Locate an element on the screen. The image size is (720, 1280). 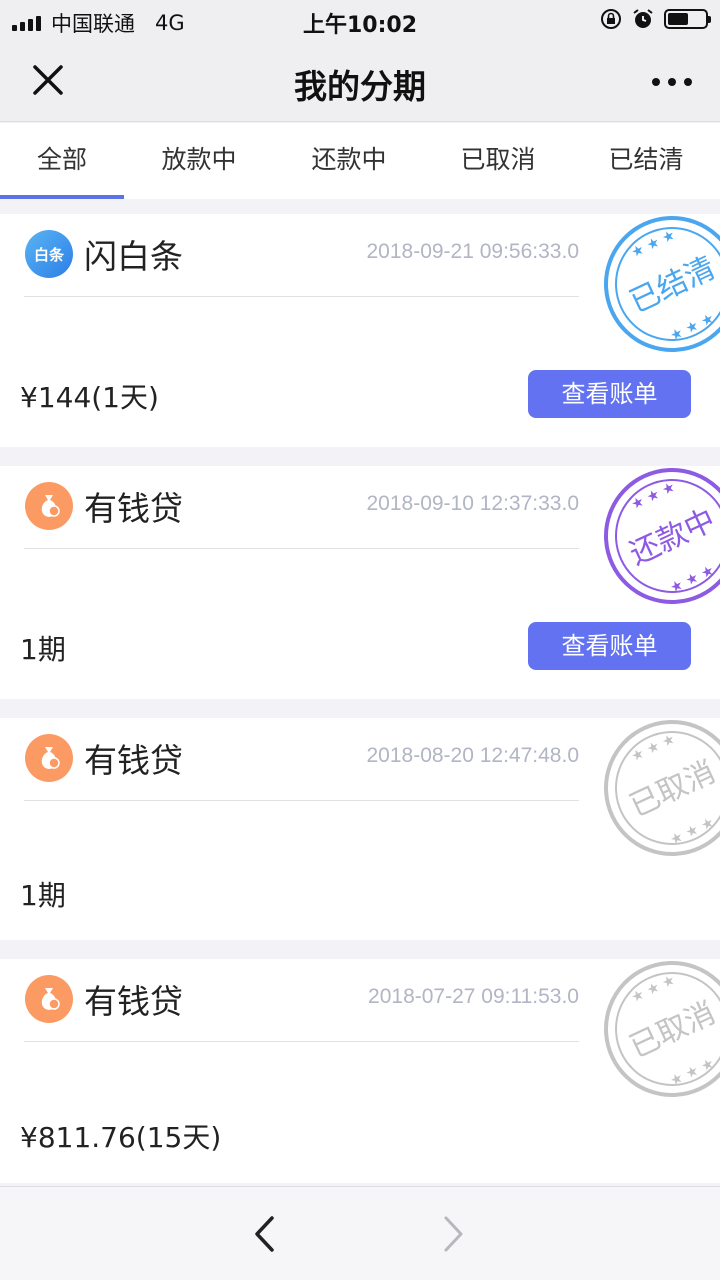
rotation-lock-icon is located at coordinates (611, 19).